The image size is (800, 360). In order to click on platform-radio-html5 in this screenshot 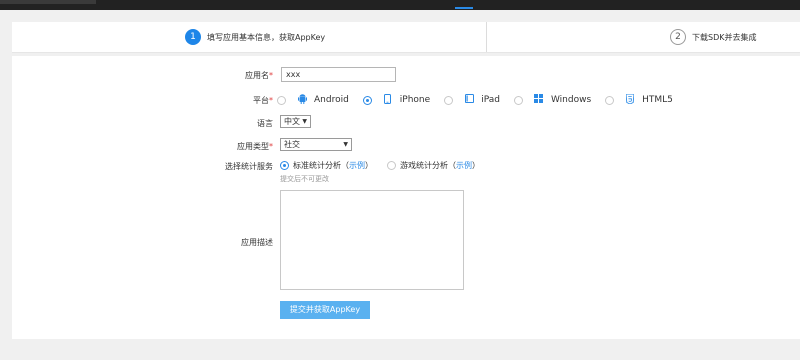, I will do `click(610, 100)`.